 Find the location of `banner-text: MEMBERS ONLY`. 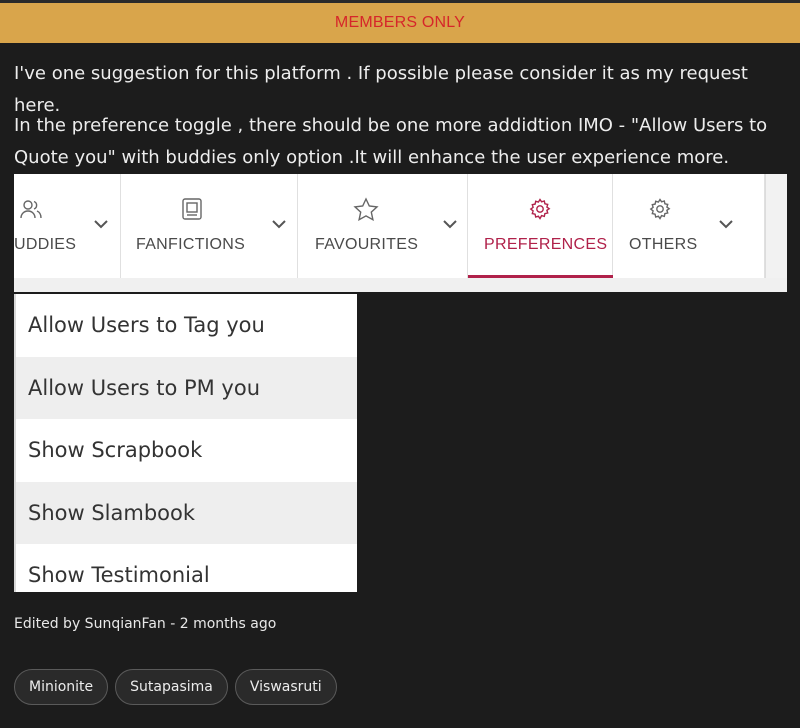

banner-text: MEMBERS ONLY is located at coordinates (400, 22).